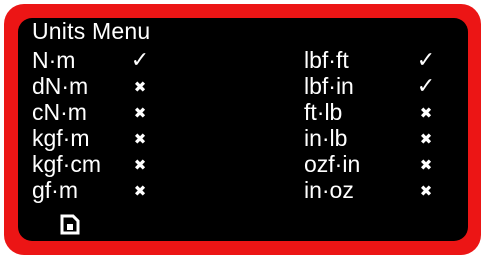 The height and width of the screenshot is (259, 485). What do you see at coordinates (329, 86) in the screenshot?
I see `unit-label: lbf·in` at bounding box center [329, 86].